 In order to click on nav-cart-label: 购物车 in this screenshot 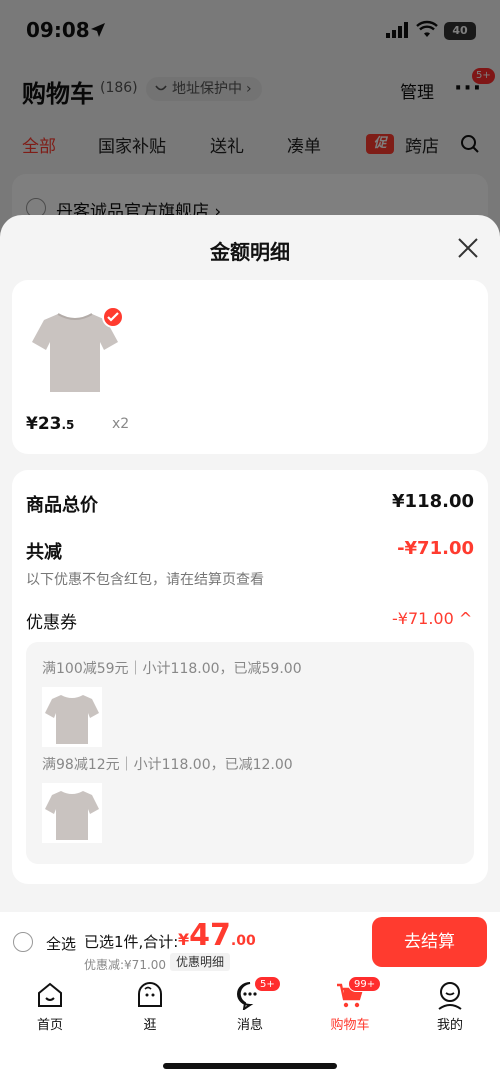, I will do `click(350, 1025)`.